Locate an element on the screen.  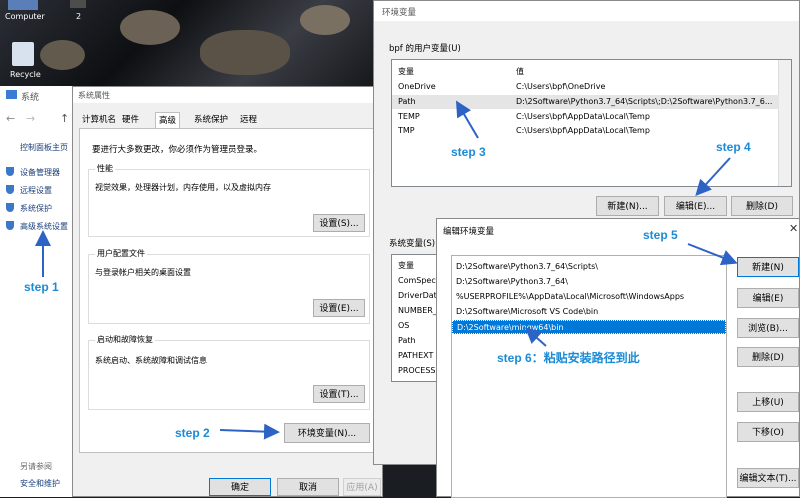
step2-arrow is located at coordinates (249, 431).